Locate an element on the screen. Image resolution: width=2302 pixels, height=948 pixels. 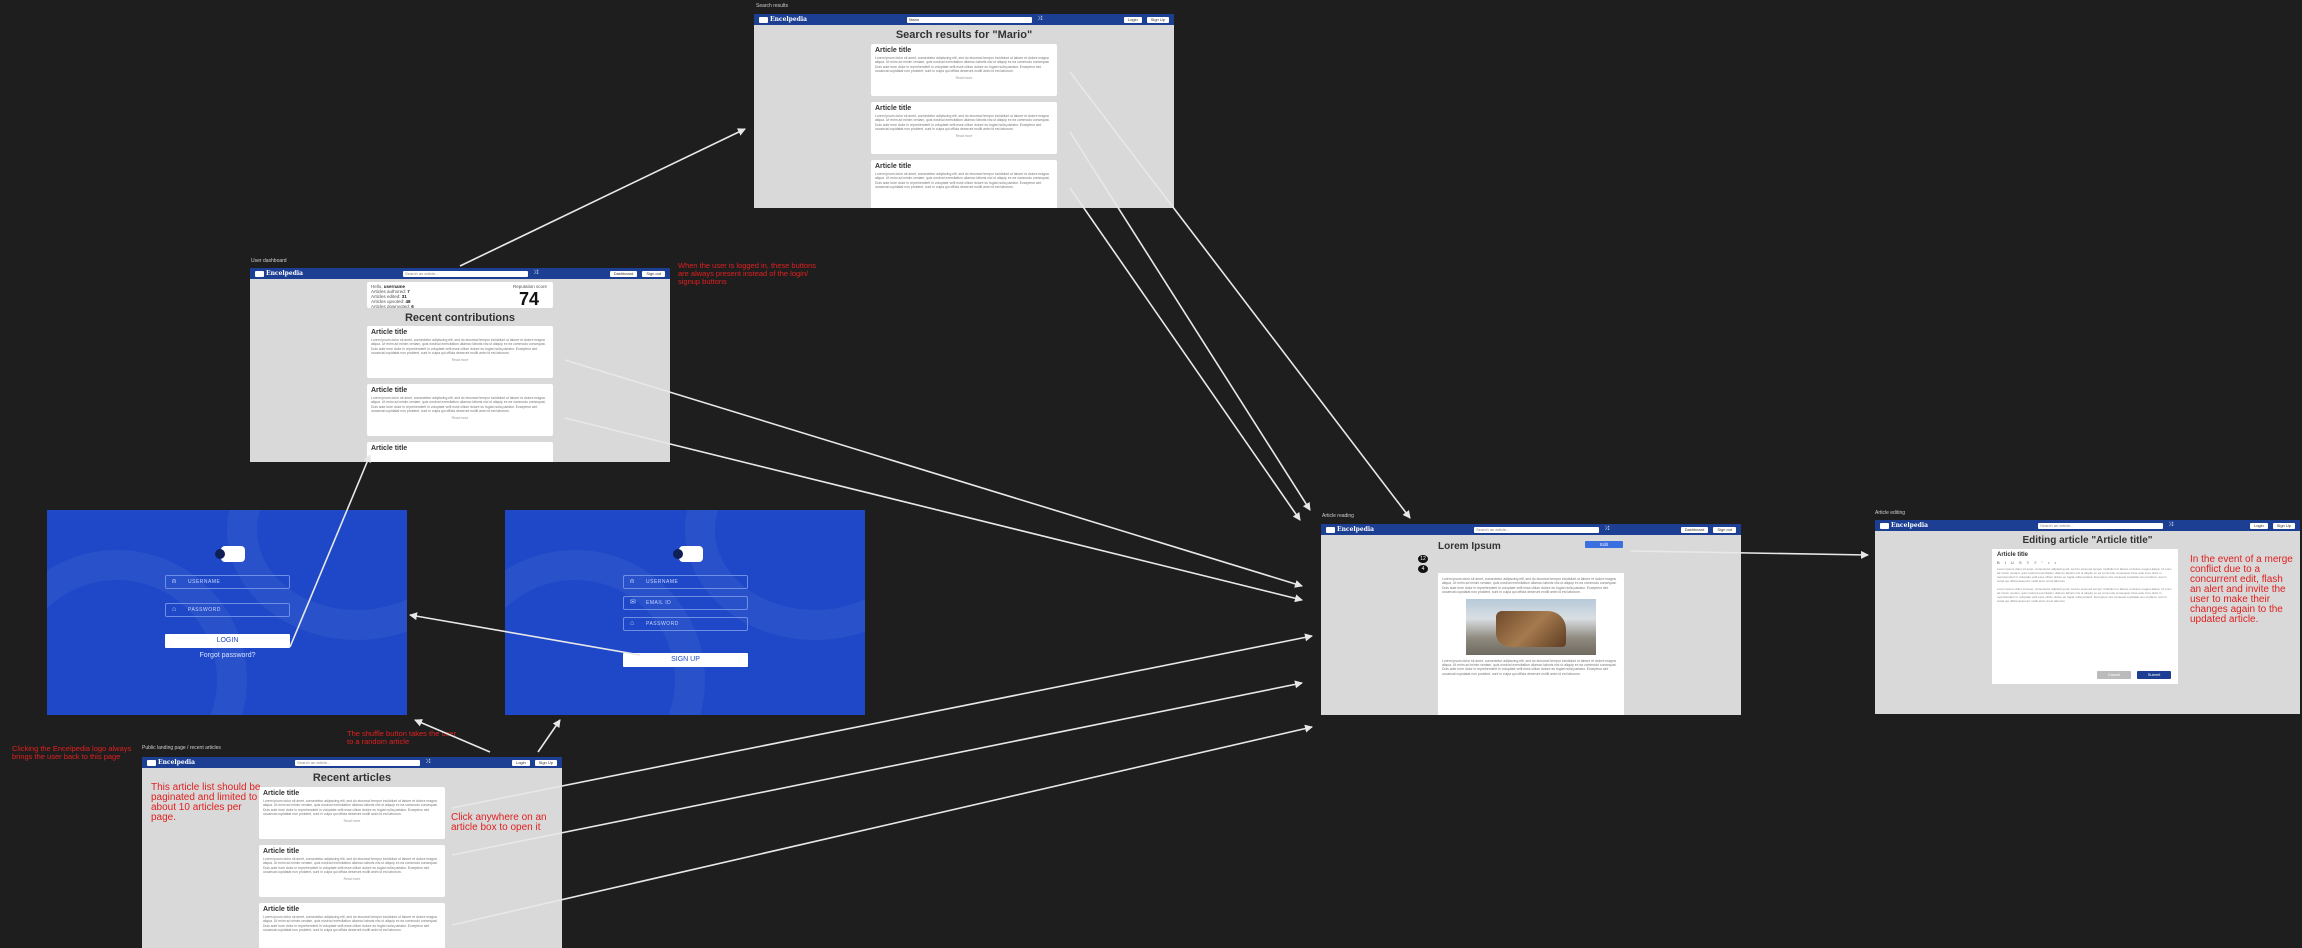
section-title: Recent contributions is located at coordinates (459, 318).